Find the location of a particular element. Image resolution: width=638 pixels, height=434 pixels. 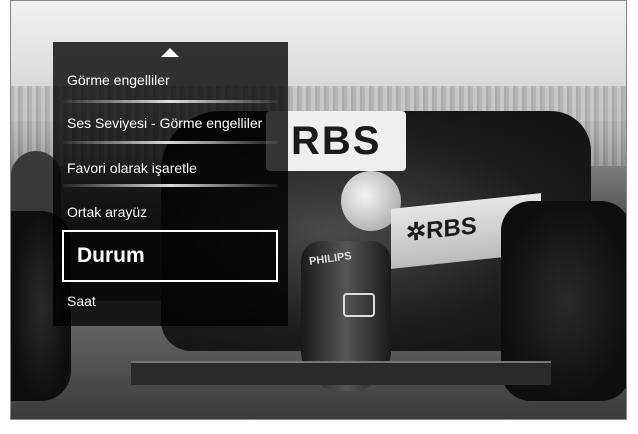

menu-item-mark-favourite: Favori olarak işaretle is located at coordinates (132, 168).